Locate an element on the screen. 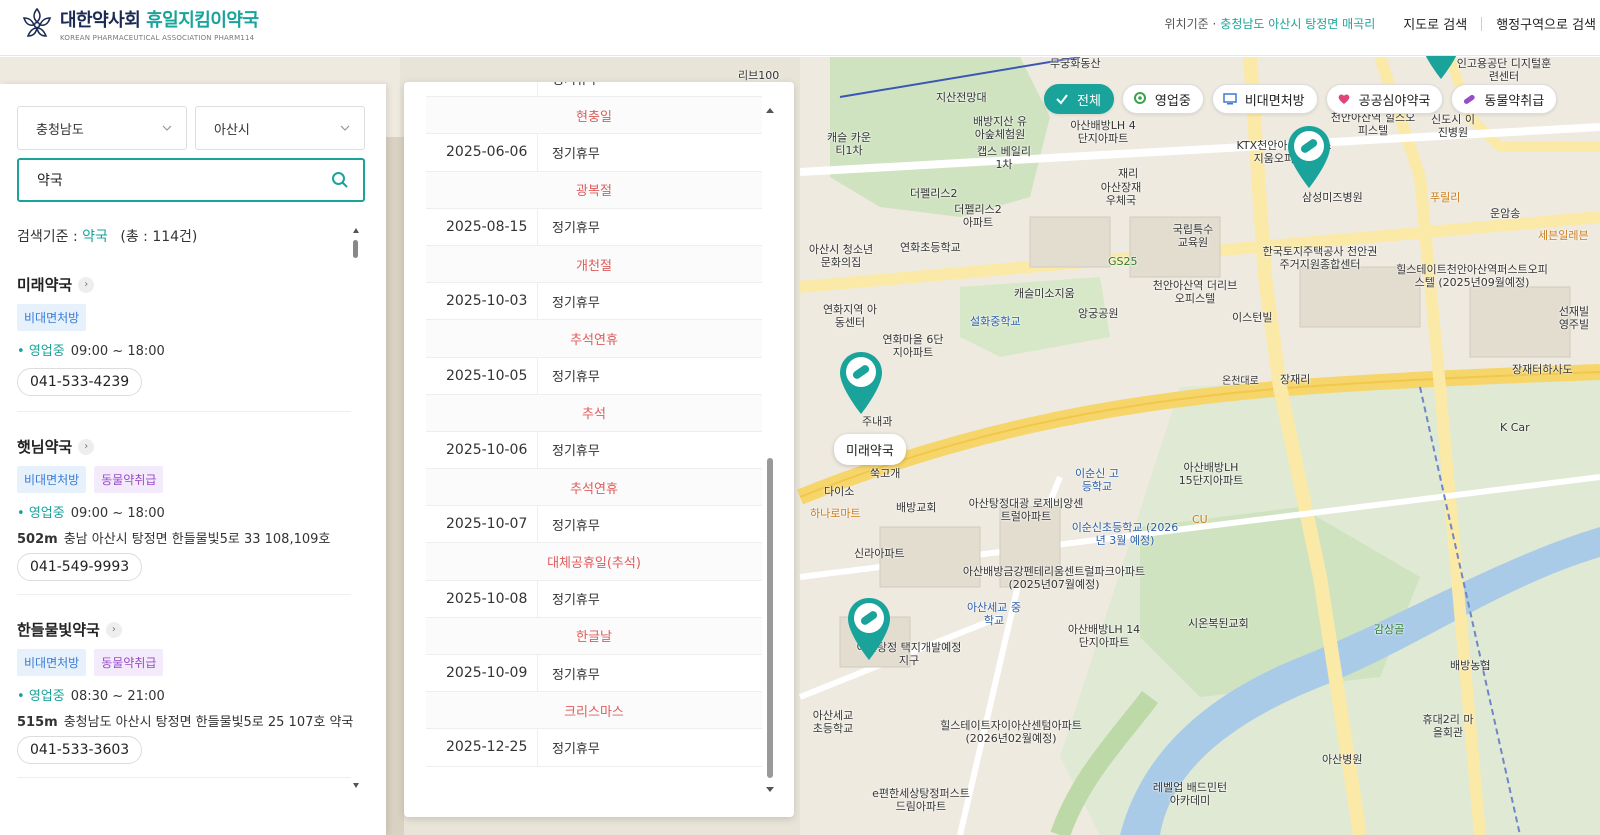 The height and width of the screenshot is (835, 1600). holiday-name-row: 추석연휴 is located at coordinates (594, 488).